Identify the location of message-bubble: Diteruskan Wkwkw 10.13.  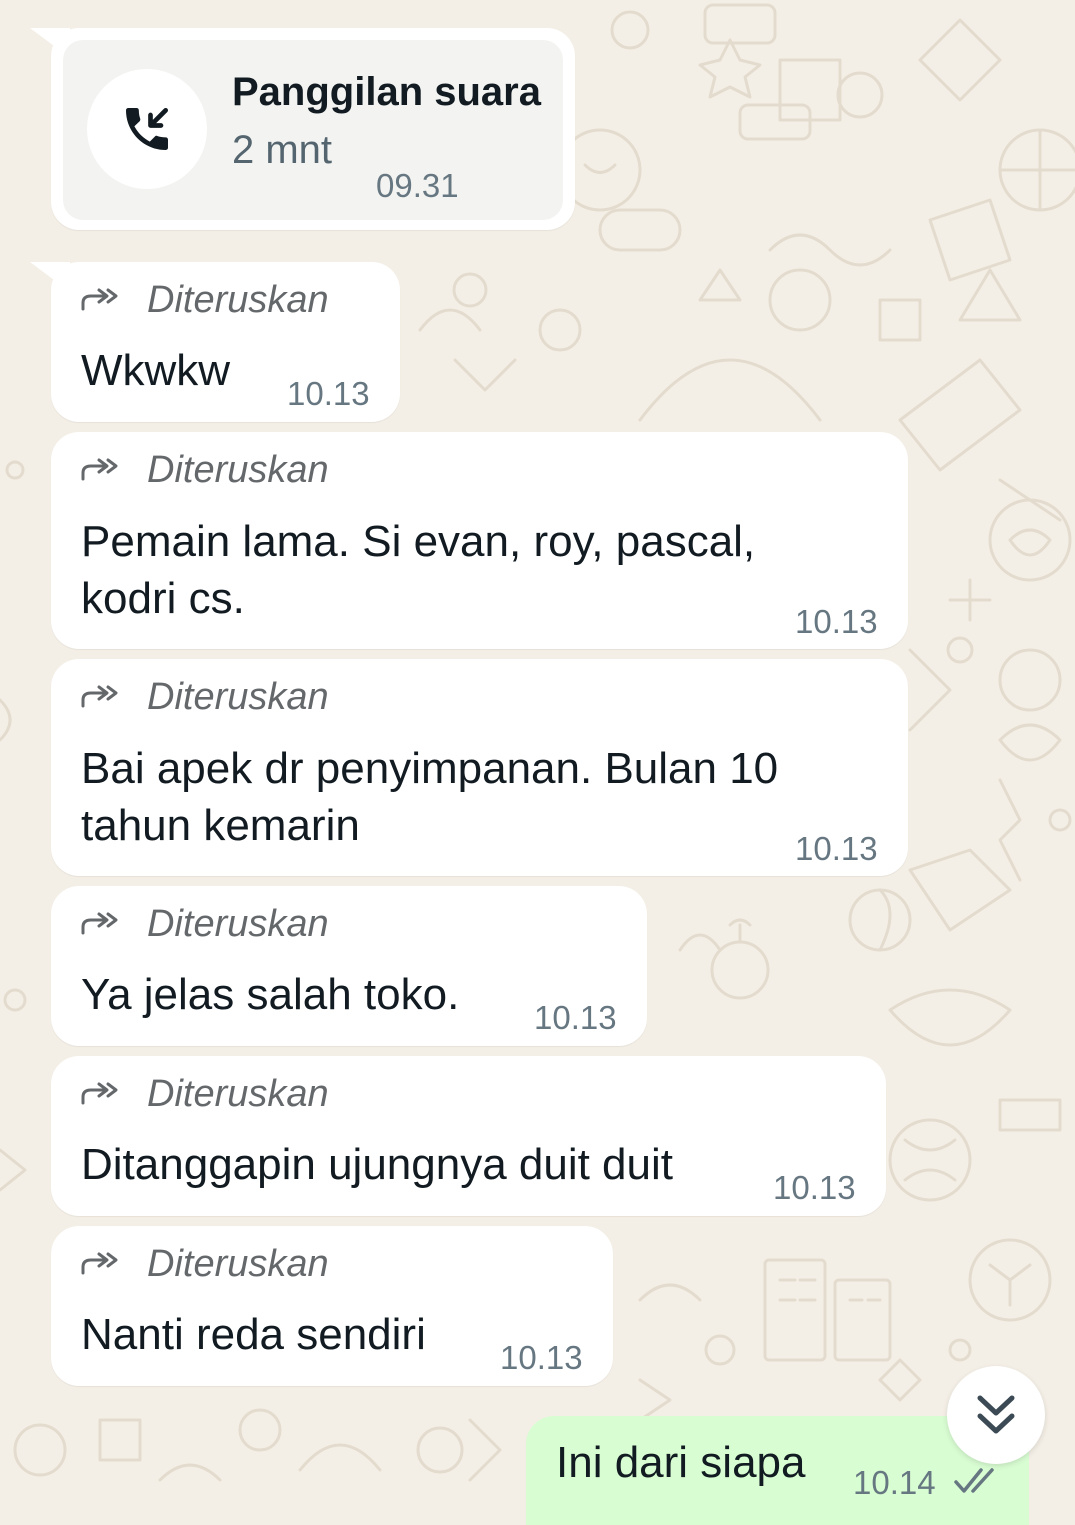
(225, 342).